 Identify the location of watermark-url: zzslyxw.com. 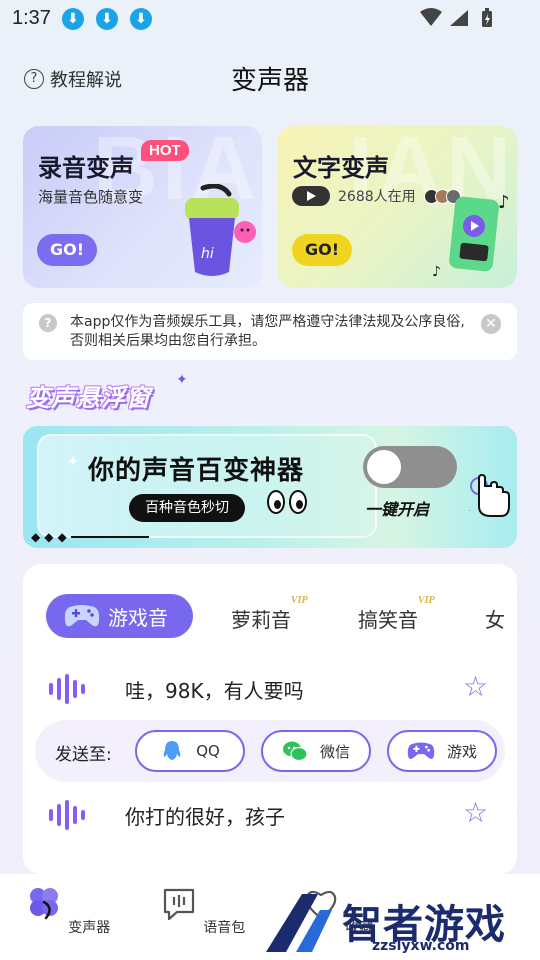
(421, 946).